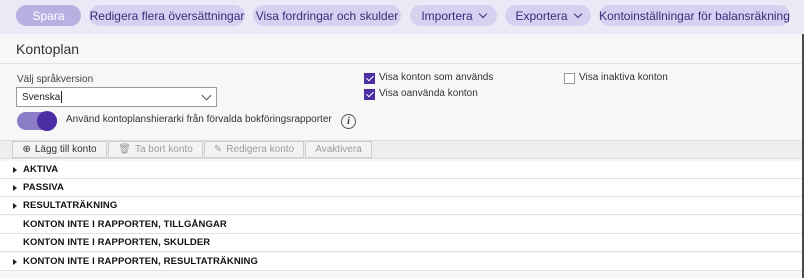  I want to click on edit-icon: ✎, so click(218, 149).